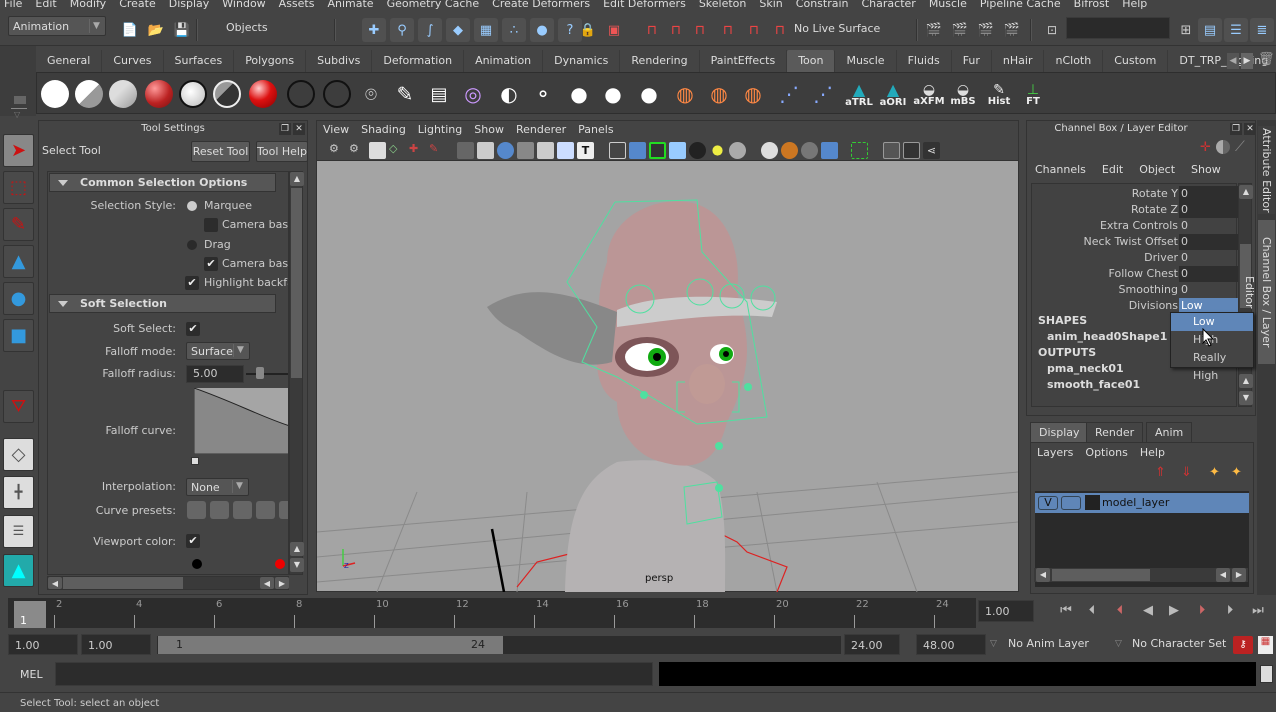  I want to click on channel-row: Follow Chest 0, so click(1140, 274).